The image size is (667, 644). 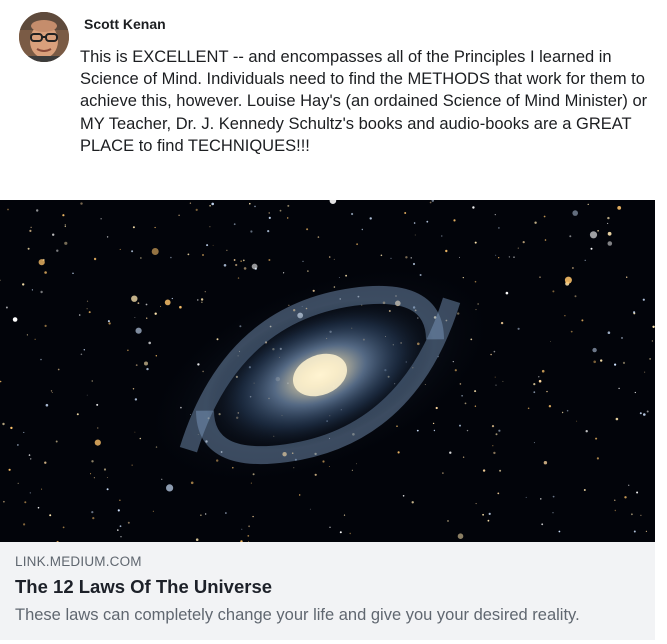 I want to click on avatar-image, so click(x=44, y=37).